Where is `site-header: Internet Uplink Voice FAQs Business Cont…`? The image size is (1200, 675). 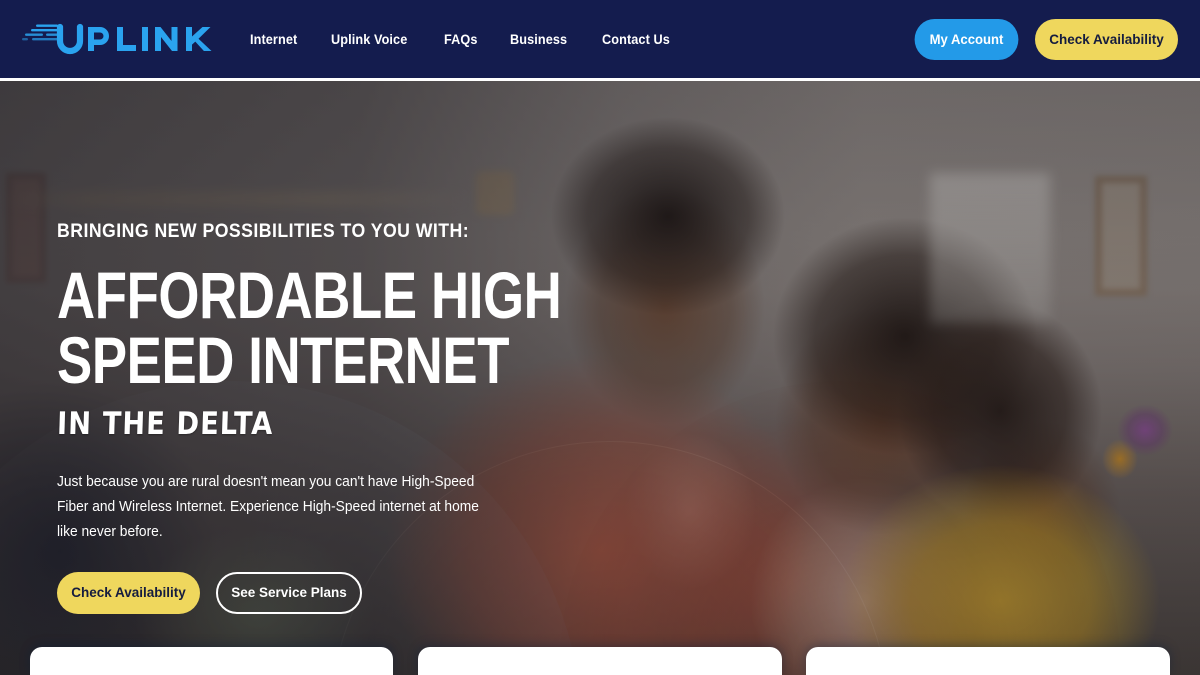
site-header: Internet Uplink Voice FAQs Business Cont… is located at coordinates (600, 39).